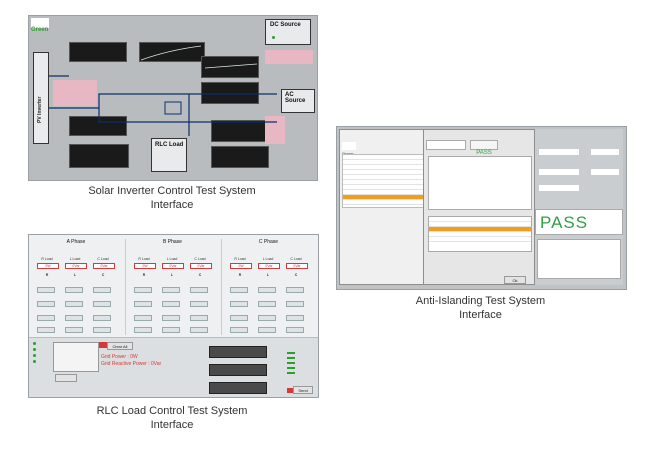 This screenshot has width=651, height=451. I want to click on ok-button: Ok, so click(515, 280).